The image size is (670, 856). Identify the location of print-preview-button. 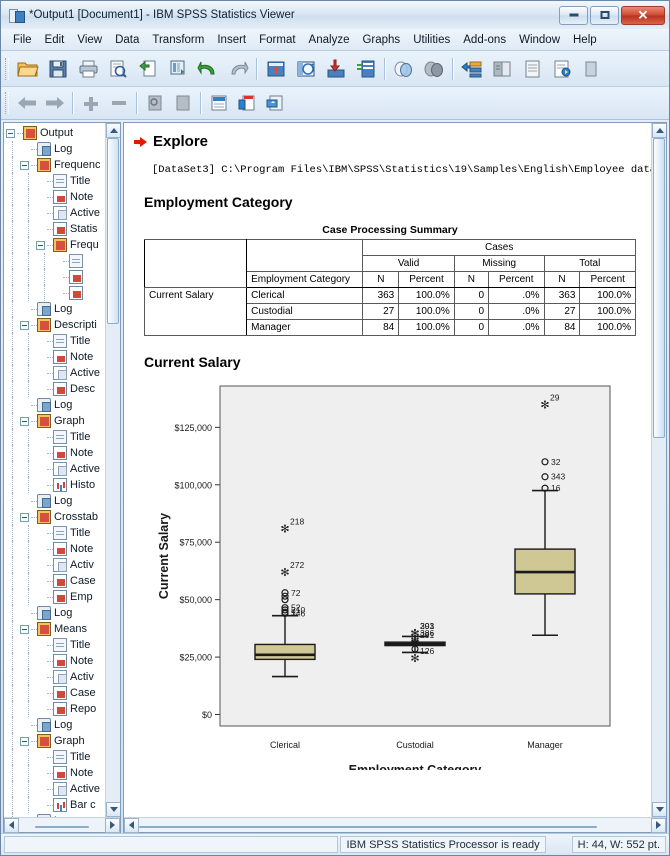
(118, 69).